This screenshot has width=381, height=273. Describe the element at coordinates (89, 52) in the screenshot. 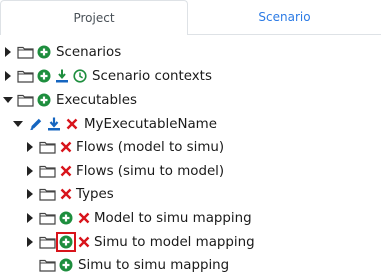

I see `tree-node-label: Scenarios` at that location.